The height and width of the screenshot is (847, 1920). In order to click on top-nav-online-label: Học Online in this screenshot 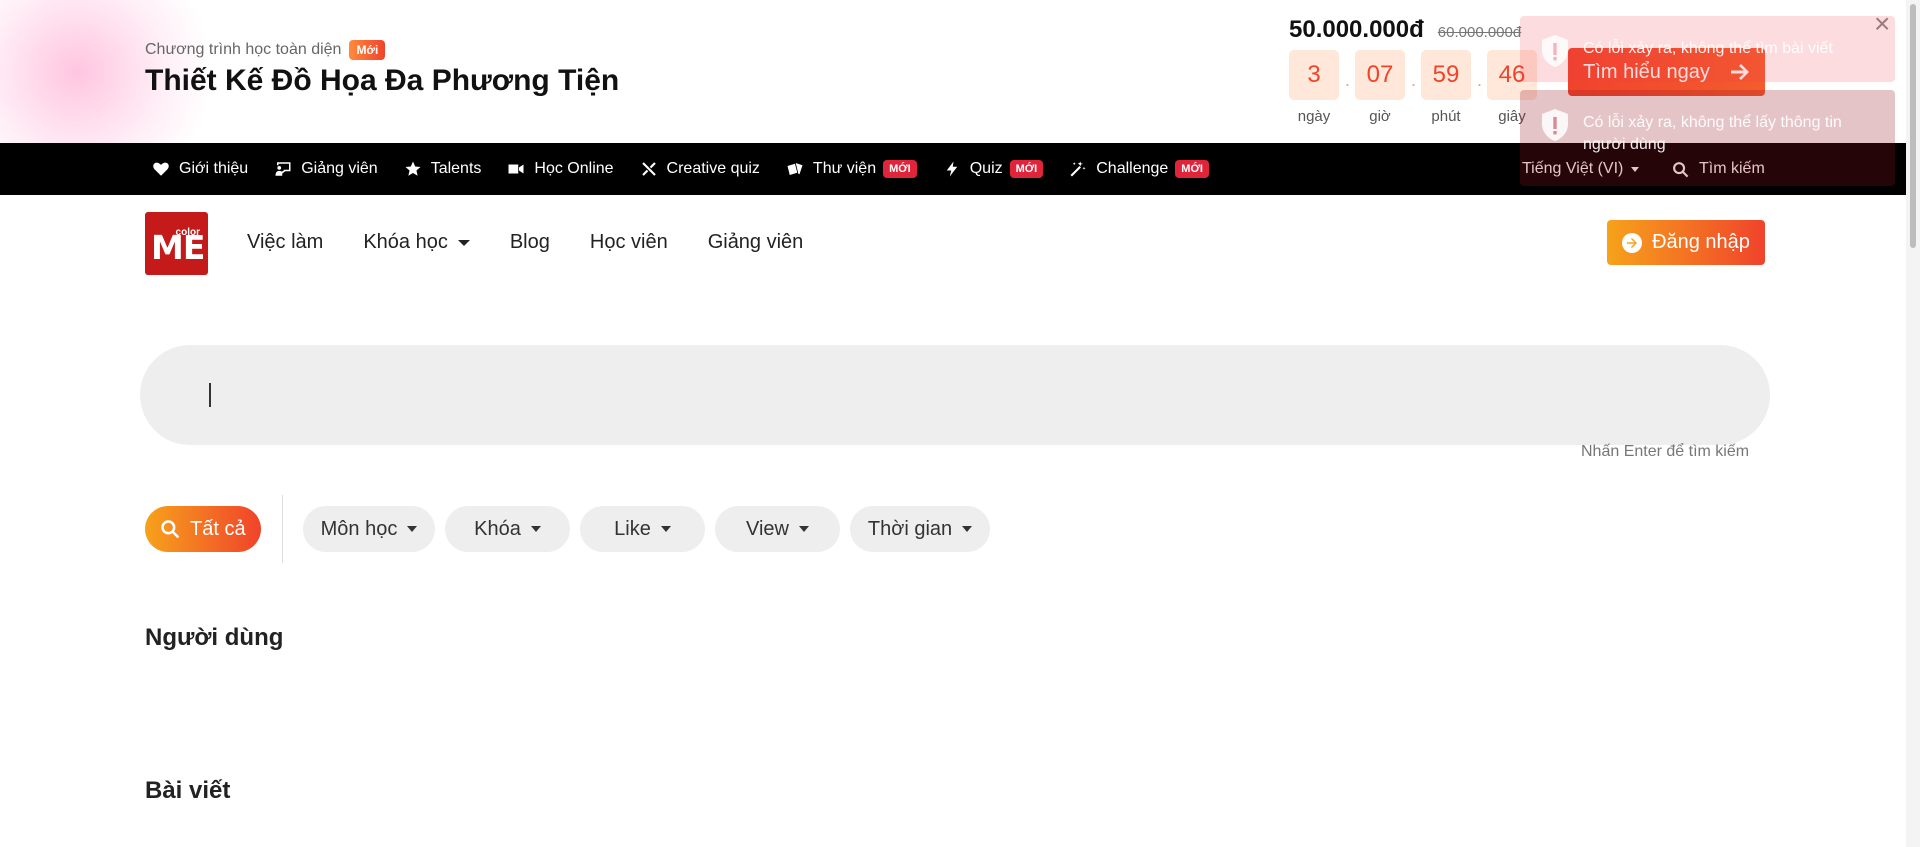, I will do `click(574, 168)`.